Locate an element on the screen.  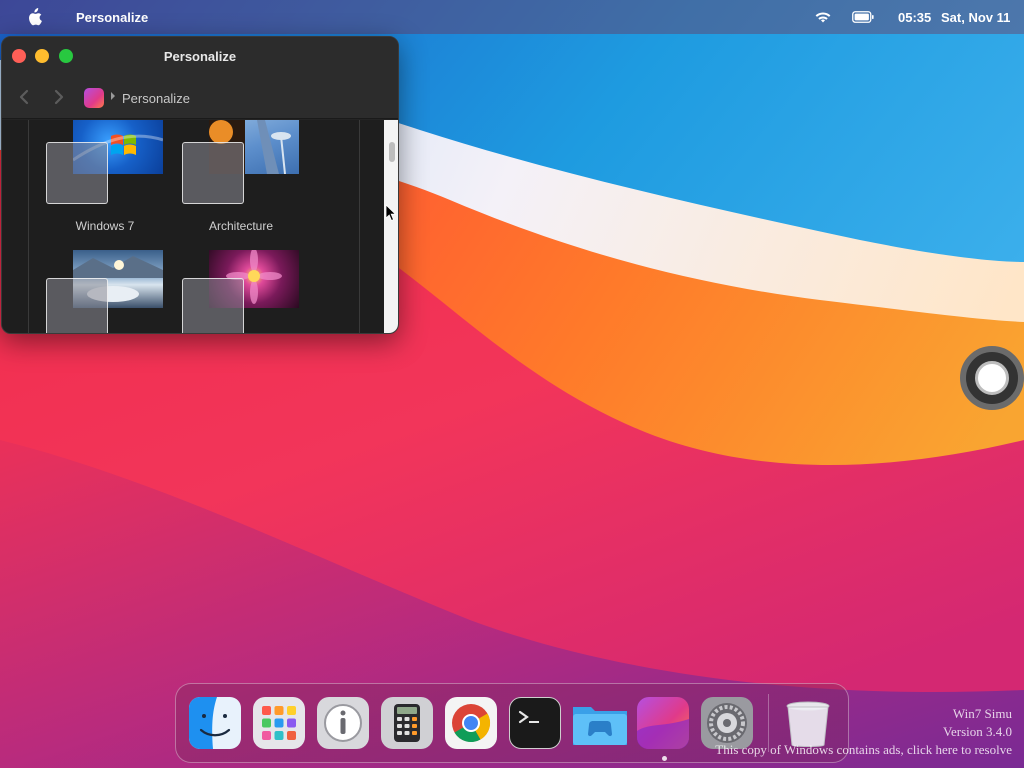
watermark-line-1: Win7 Simu is located at coordinates (982, 713).